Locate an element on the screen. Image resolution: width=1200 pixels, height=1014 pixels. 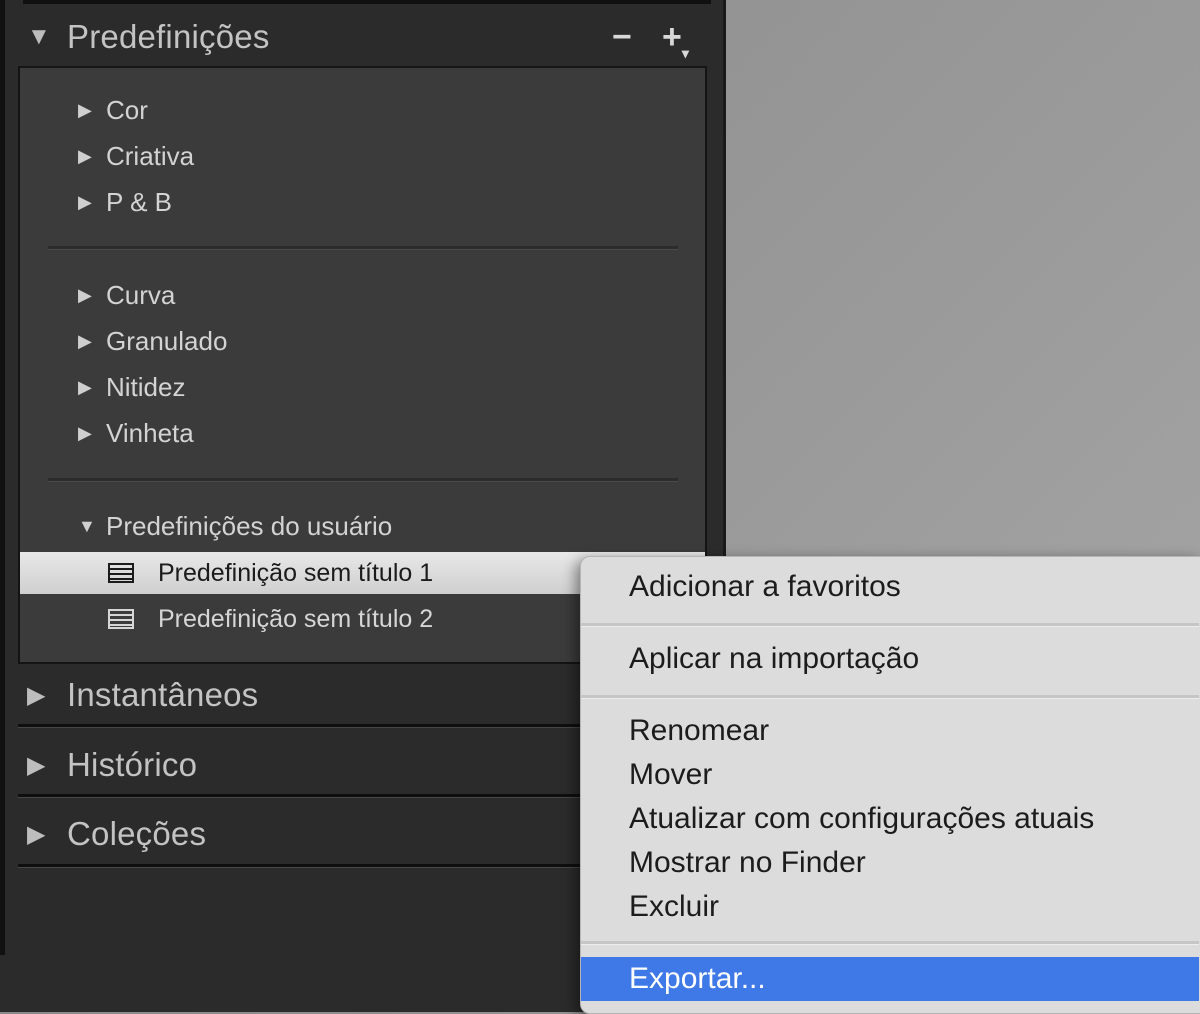
preset-folder-curva: ▶ Curva is located at coordinates (362, 295).